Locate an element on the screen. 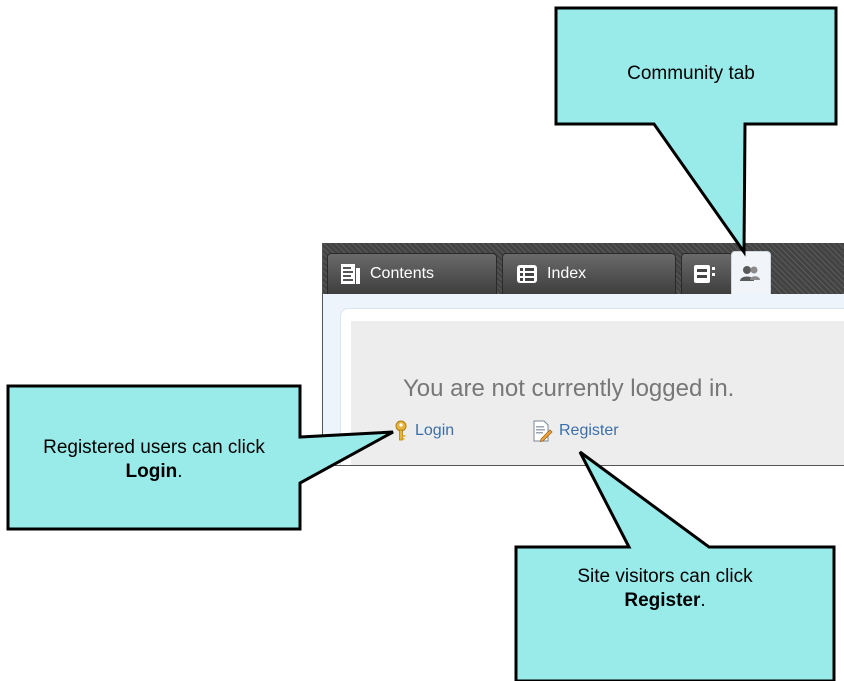 The image size is (844, 681). register-callout-period: . is located at coordinates (703, 600).